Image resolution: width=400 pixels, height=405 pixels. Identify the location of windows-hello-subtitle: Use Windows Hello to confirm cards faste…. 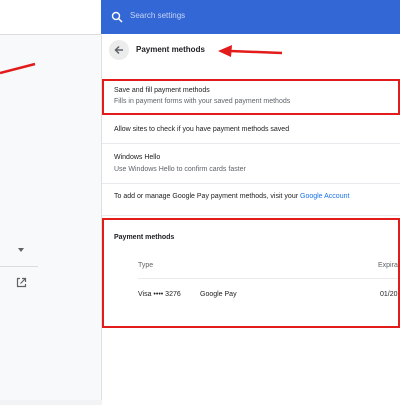
(180, 169).